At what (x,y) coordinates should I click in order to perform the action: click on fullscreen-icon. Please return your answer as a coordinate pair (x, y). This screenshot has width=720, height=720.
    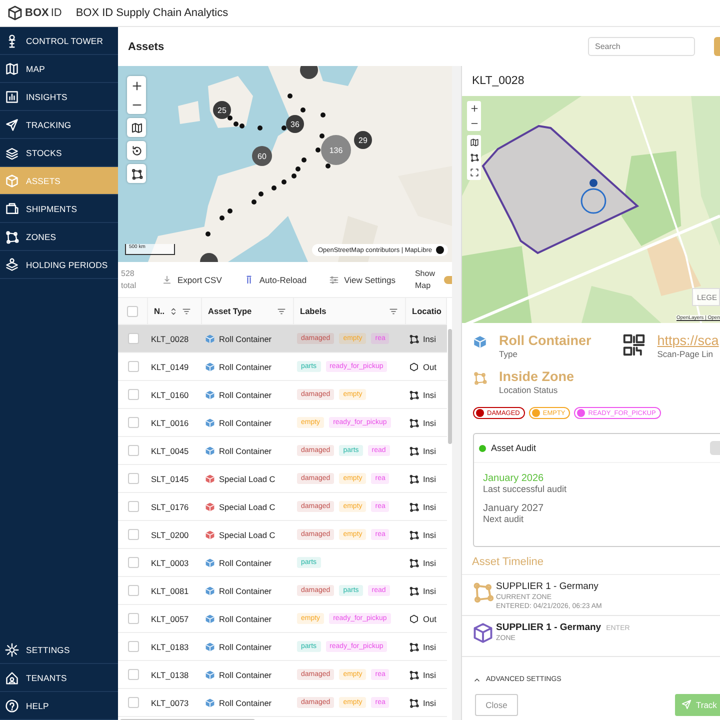
    Looking at the image, I should click on (474, 172).